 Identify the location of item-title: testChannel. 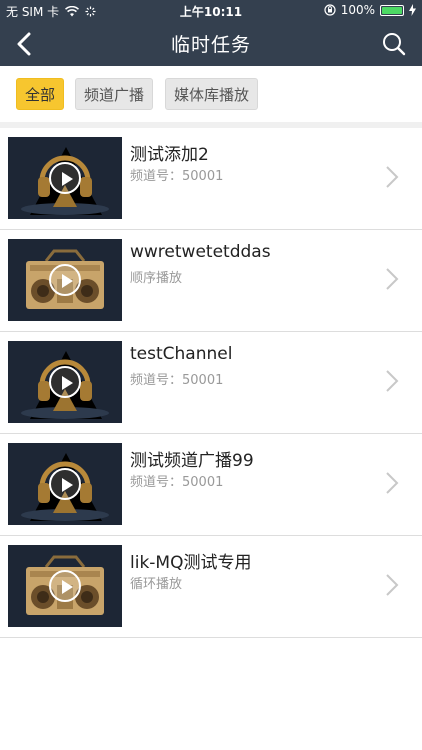
(181, 354).